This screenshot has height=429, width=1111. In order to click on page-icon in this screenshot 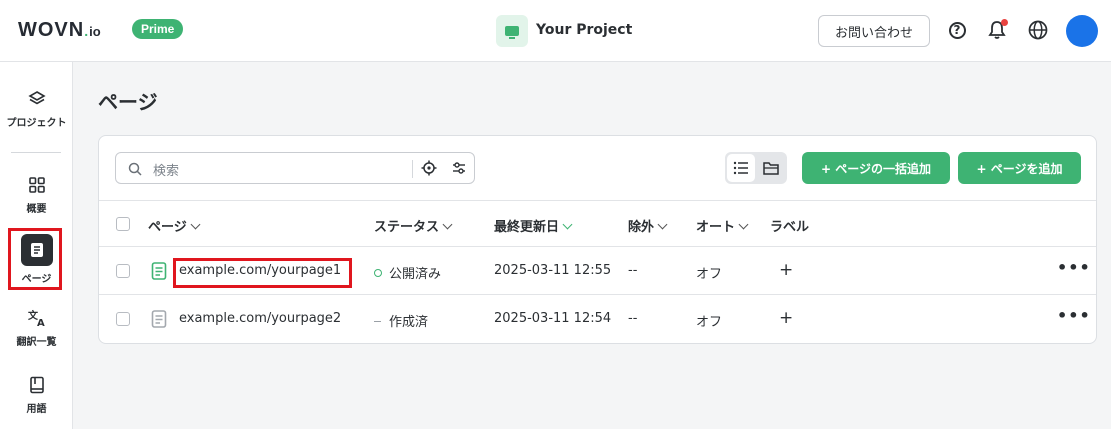, I will do `click(36, 250)`.